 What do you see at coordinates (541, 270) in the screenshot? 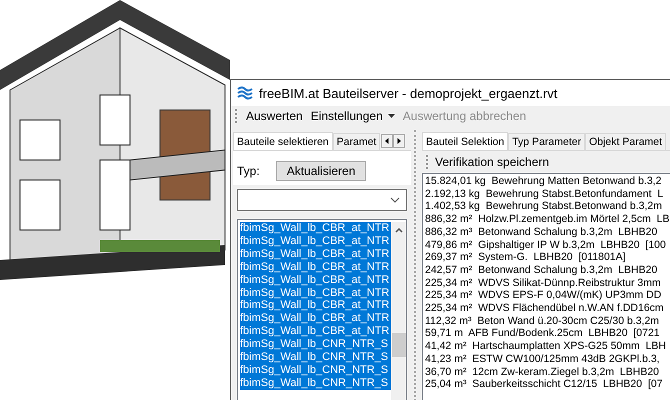
I see `list-row-text: 242,57 m² Betonwand Schalung b.3,2m LBHB20` at bounding box center [541, 270].